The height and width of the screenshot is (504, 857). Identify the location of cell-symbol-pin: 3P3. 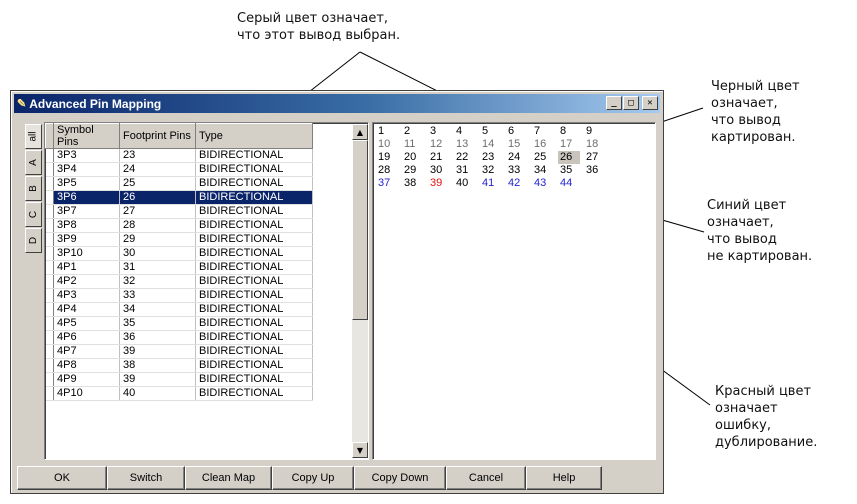
(86, 155).